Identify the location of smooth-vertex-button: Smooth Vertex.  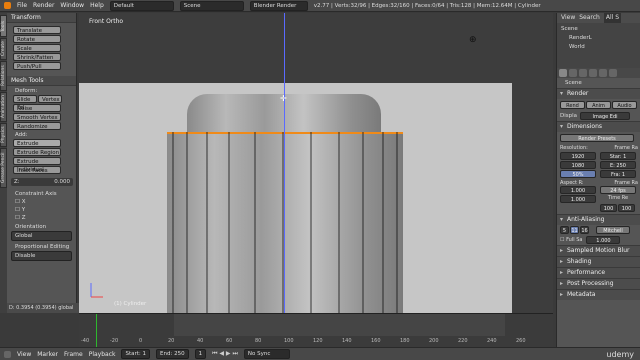
(37, 117).